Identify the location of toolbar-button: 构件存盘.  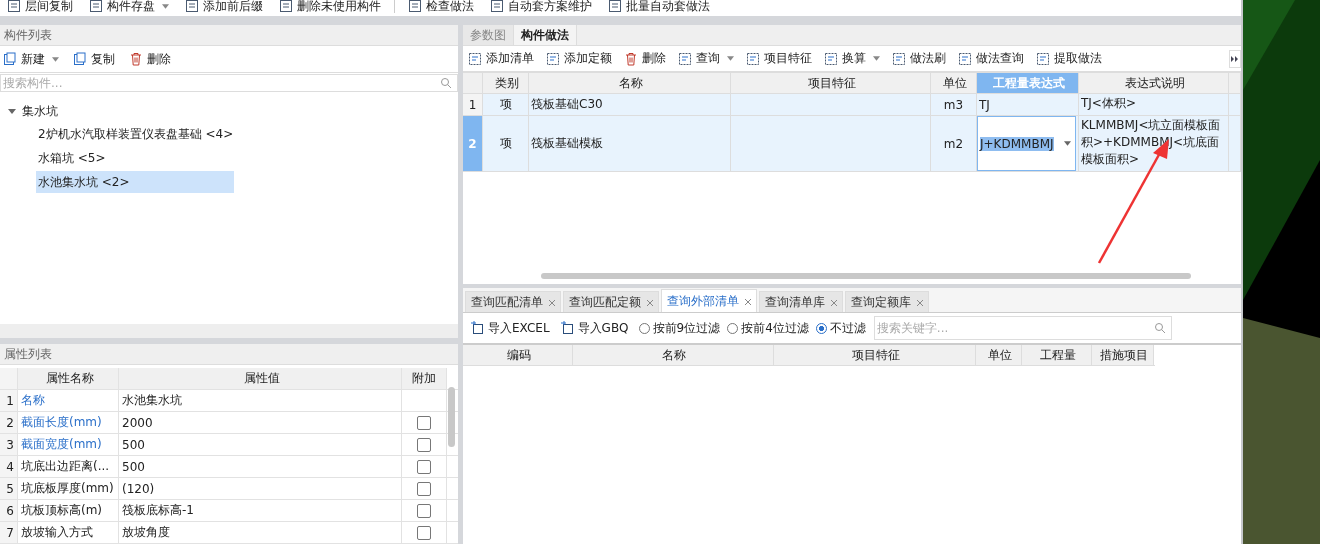
(129, 7).